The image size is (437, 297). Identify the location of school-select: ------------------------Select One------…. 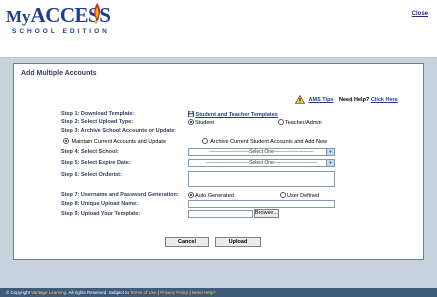
(261, 152).